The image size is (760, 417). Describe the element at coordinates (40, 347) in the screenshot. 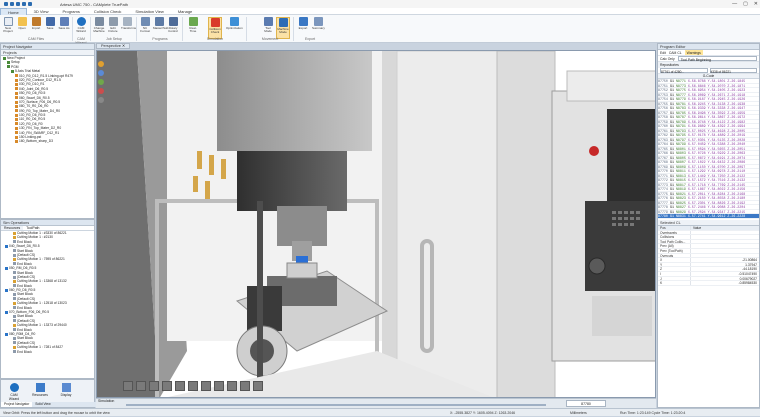

I see `sim-operation-label: Cutting Motion 1 : 7281 of 8427` at that location.